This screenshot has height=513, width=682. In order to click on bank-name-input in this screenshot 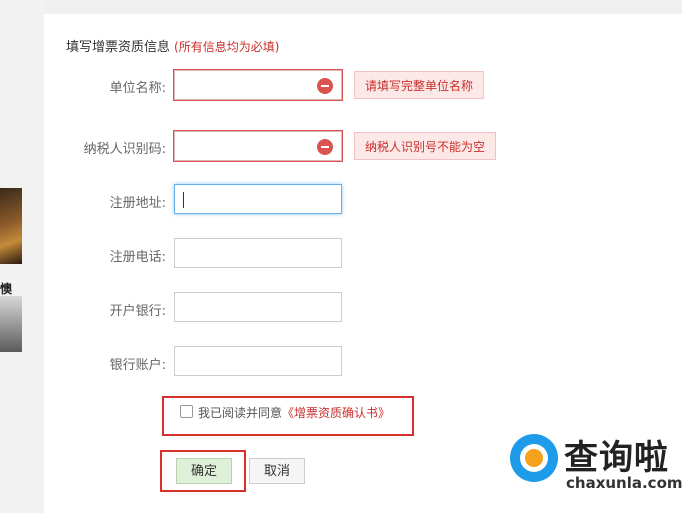, I will do `click(258, 307)`.